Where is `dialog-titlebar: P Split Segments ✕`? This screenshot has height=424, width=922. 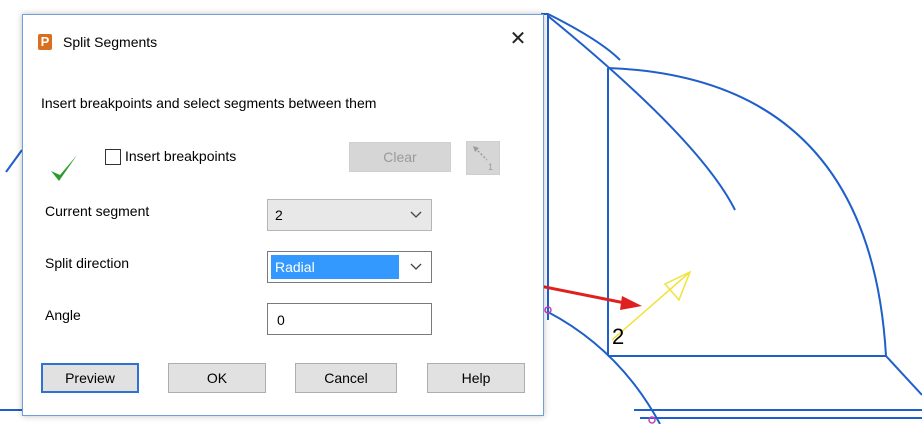
dialog-titlebar: P Split Segments ✕ is located at coordinates (283, 41).